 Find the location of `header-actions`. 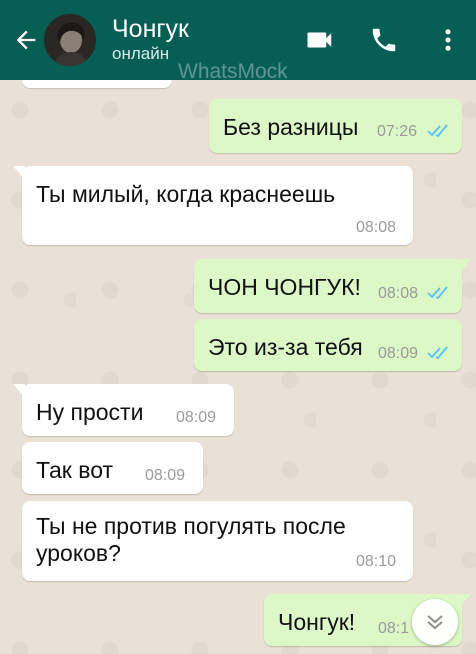

header-actions is located at coordinates (386, 40).